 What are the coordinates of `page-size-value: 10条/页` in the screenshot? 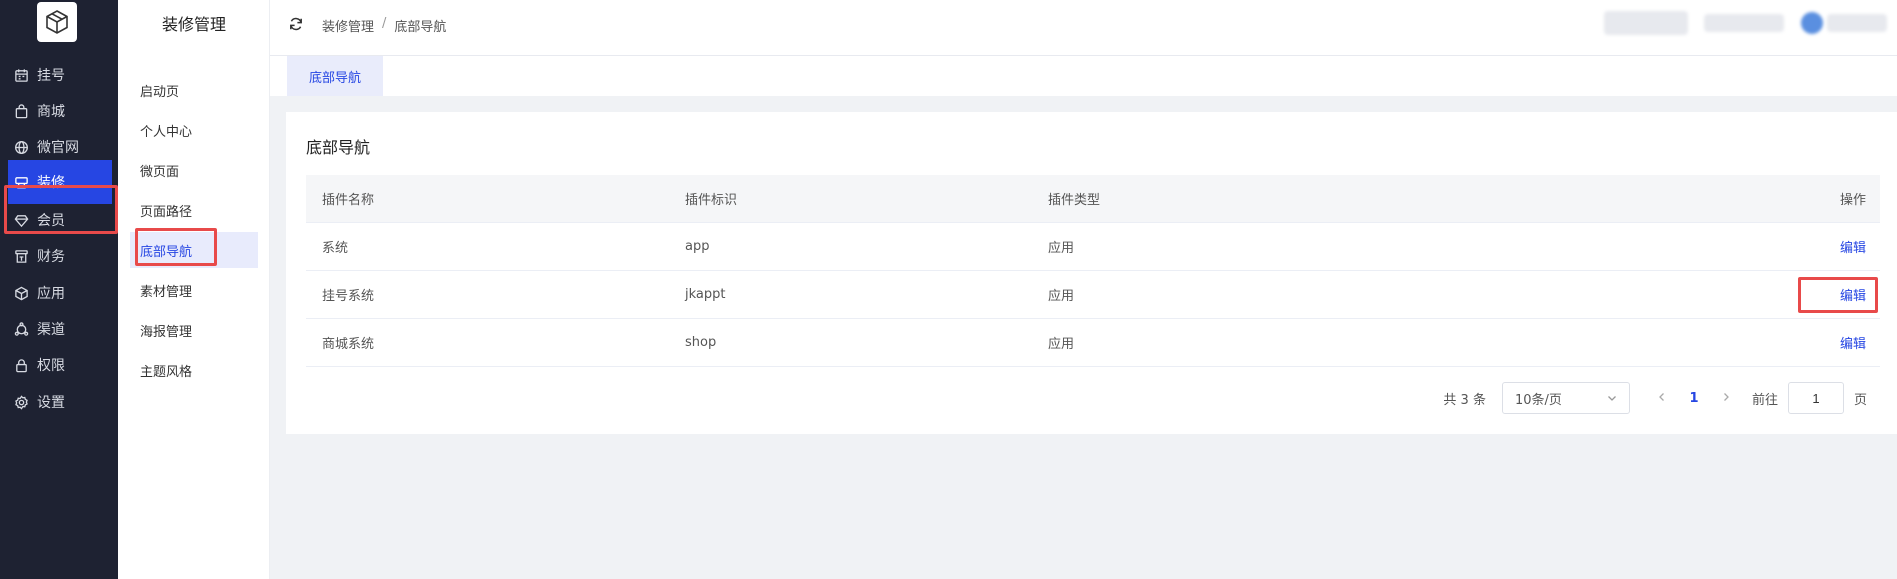 It's located at (1538, 400).